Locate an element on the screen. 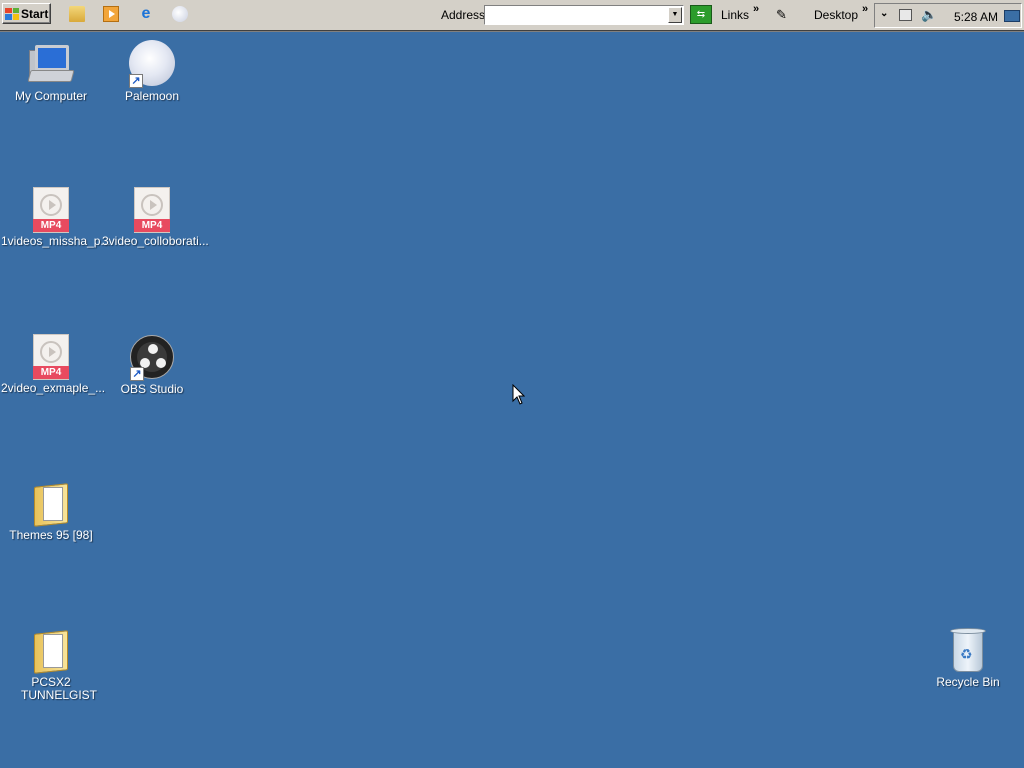 The image size is (1024, 768). tray-expand-icon: ⌄ is located at coordinates (884, 13).